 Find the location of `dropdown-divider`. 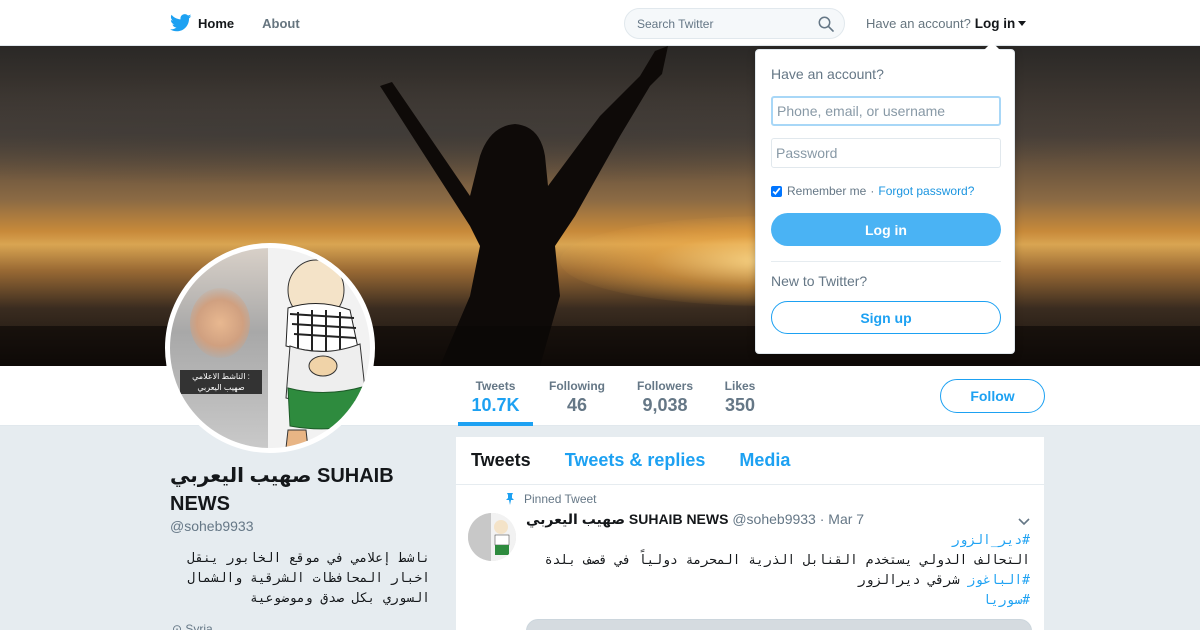

dropdown-divider is located at coordinates (886, 261).